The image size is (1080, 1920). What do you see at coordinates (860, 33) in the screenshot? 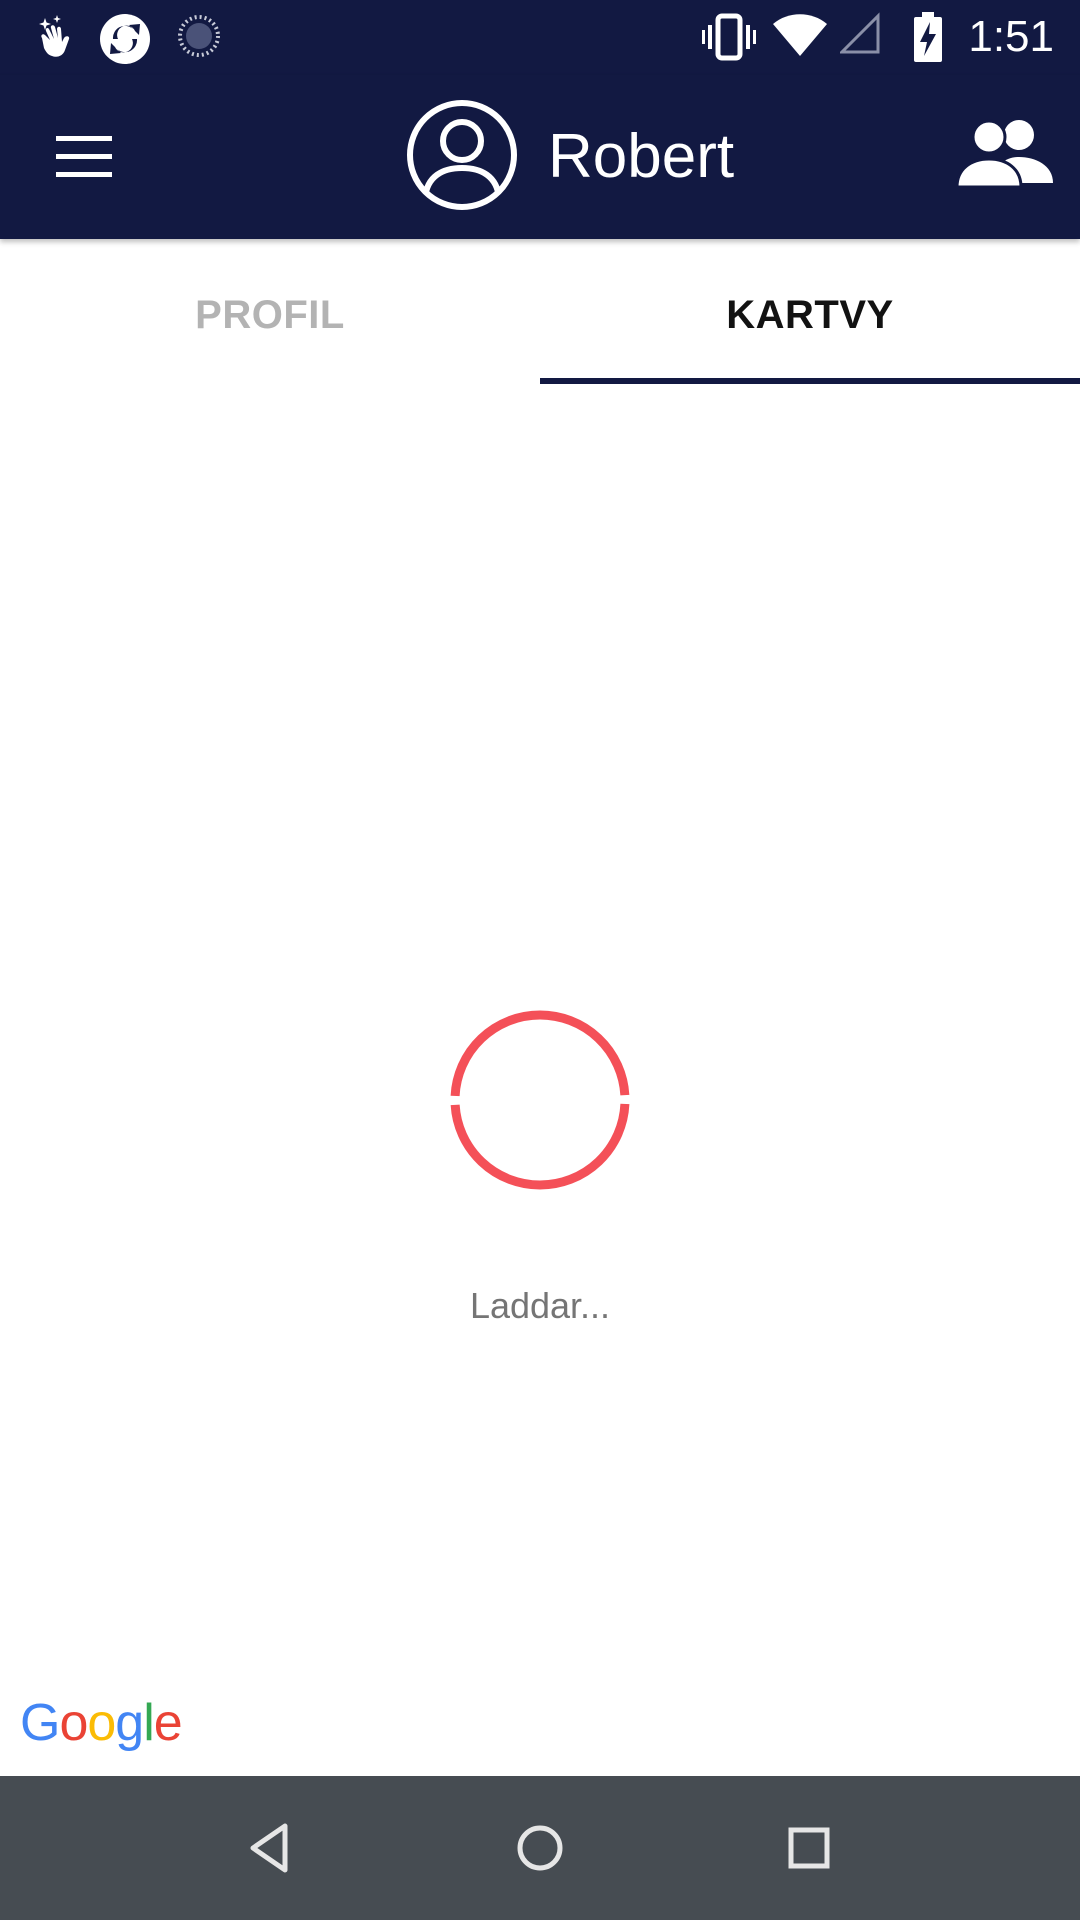
I see `no-signal-icon` at bounding box center [860, 33].